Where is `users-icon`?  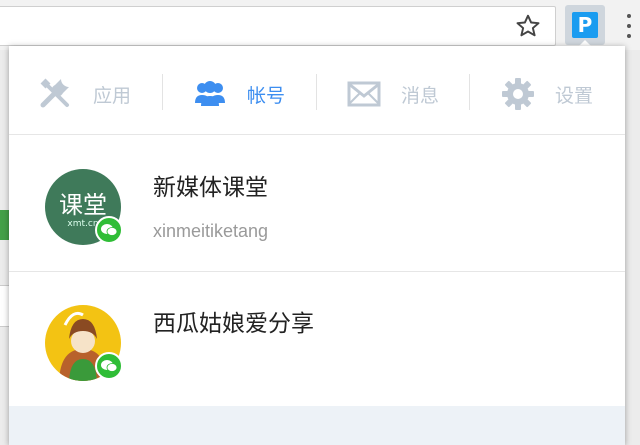
users-icon is located at coordinates (210, 94).